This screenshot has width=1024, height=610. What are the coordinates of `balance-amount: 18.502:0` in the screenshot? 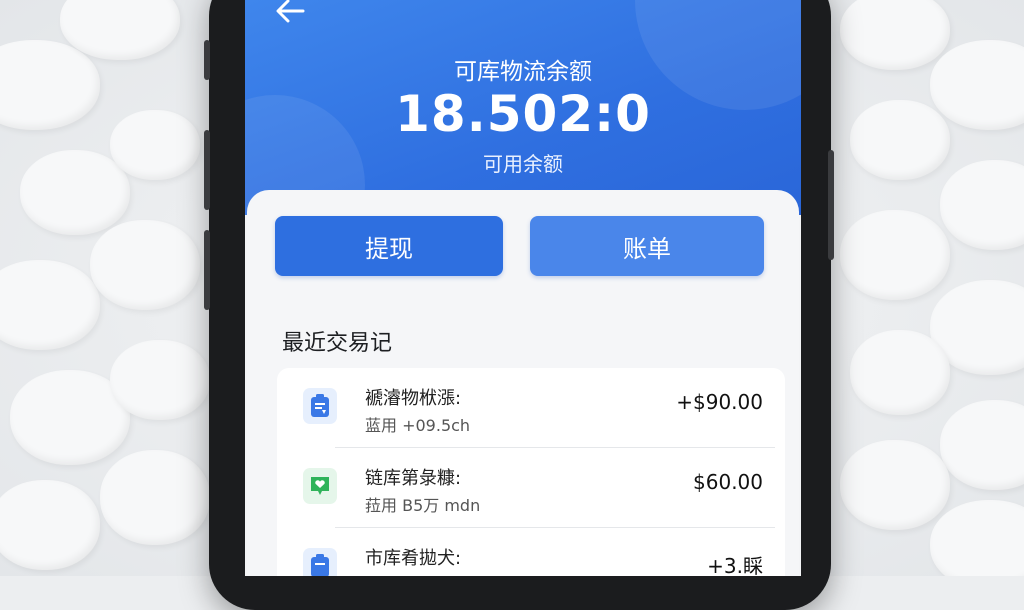 It's located at (523, 114).